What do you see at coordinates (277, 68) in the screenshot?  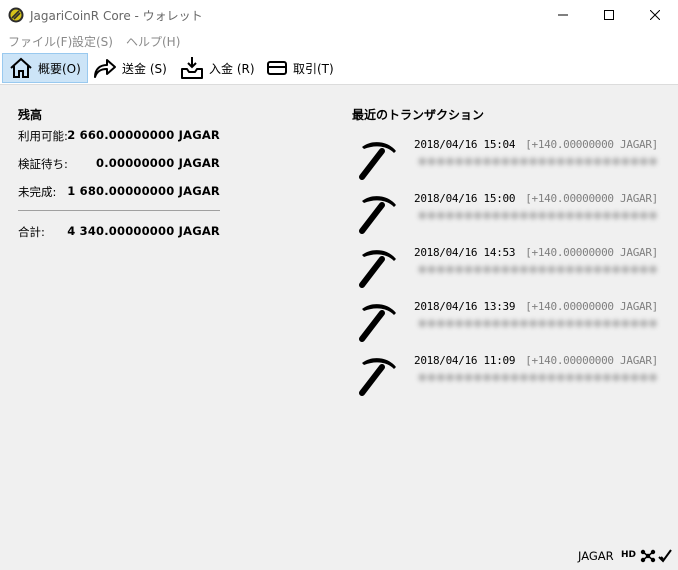 I see `transactions-card-icon` at bounding box center [277, 68].